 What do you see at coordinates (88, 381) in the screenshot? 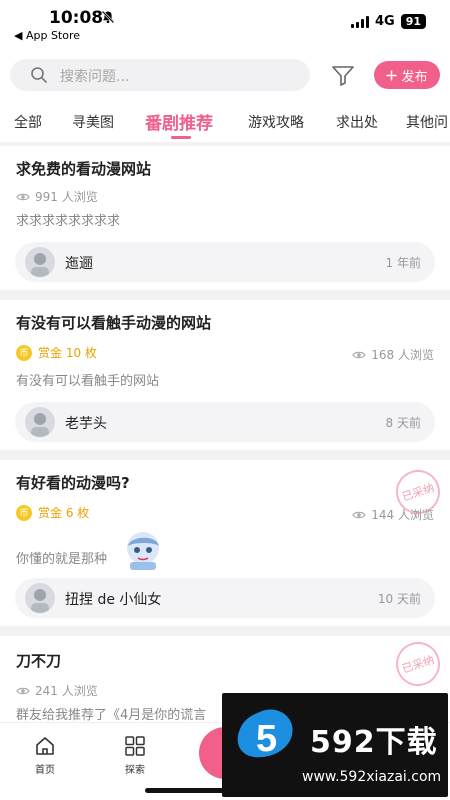
I see `post-description: 有没有可以看触手的网站` at bounding box center [88, 381].